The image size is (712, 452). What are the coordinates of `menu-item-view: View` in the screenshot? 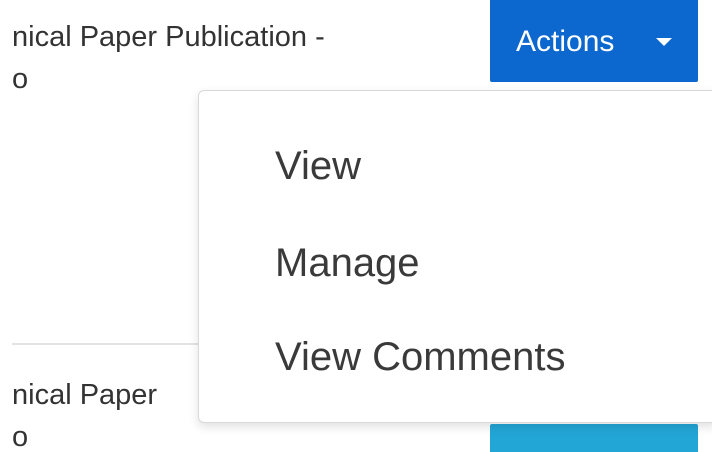 It's located at (318, 166).